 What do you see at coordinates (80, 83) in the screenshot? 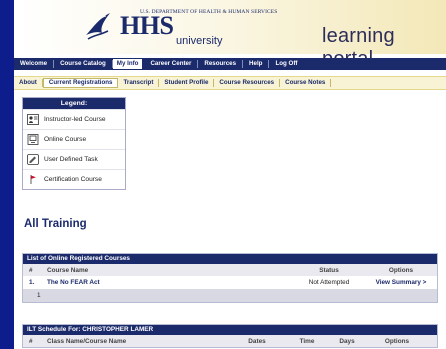
I see `tab-current-registrations: Current Registrations` at bounding box center [80, 83].